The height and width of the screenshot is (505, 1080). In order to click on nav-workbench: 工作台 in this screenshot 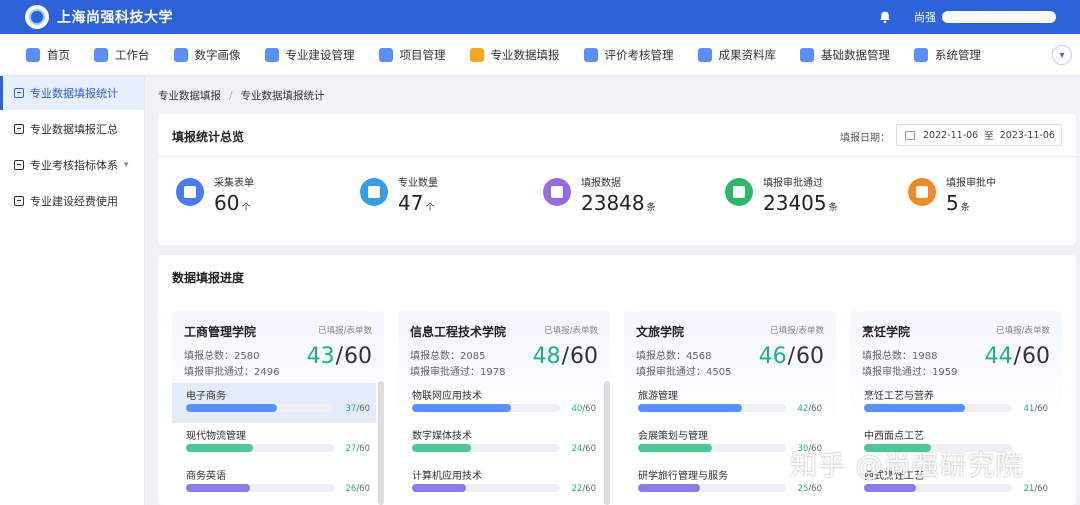, I will do `click(122, 55)`.